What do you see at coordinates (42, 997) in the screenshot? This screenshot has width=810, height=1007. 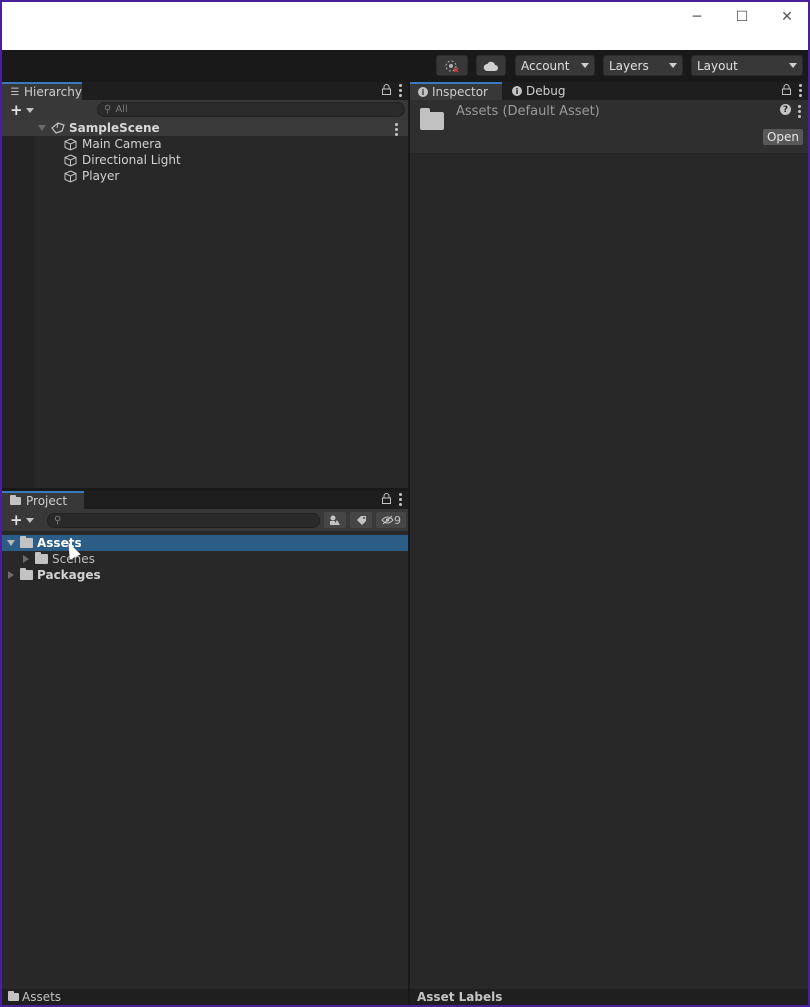 I see `status-path: Assets` at bounding box center [42, 997].